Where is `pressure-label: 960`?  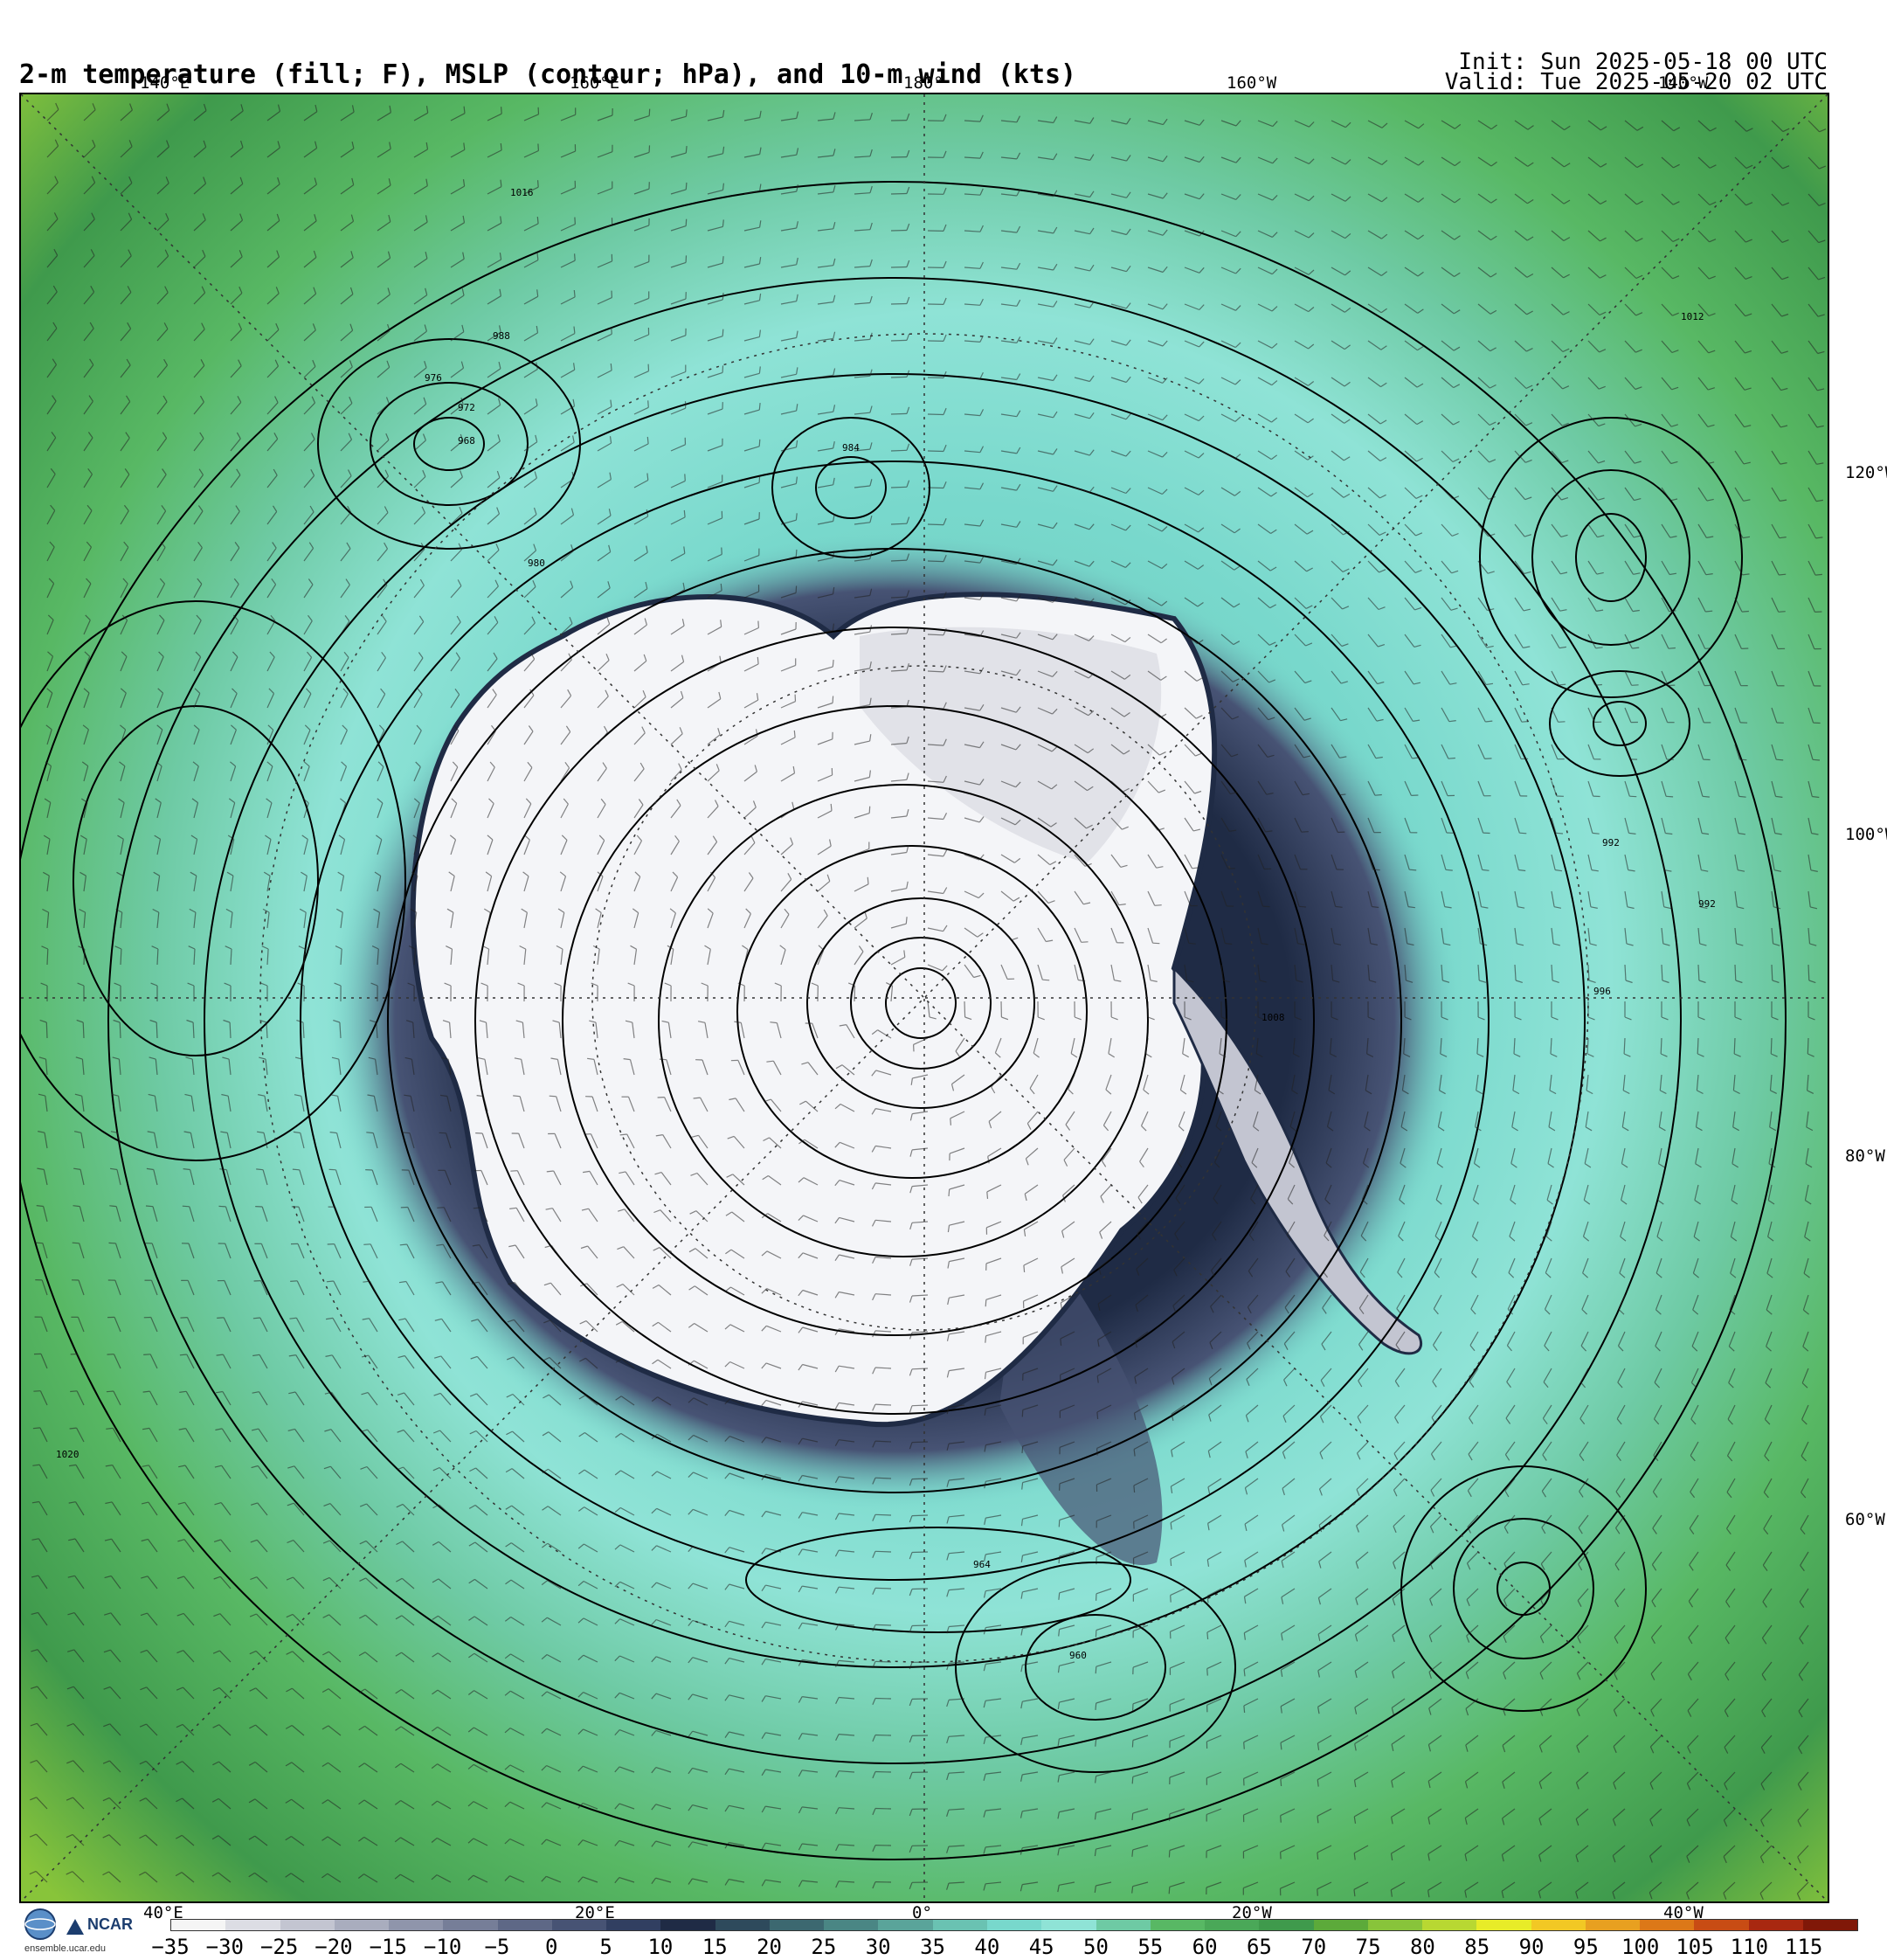
pressure-label: 960 is located at coordinates (1078, 1655).